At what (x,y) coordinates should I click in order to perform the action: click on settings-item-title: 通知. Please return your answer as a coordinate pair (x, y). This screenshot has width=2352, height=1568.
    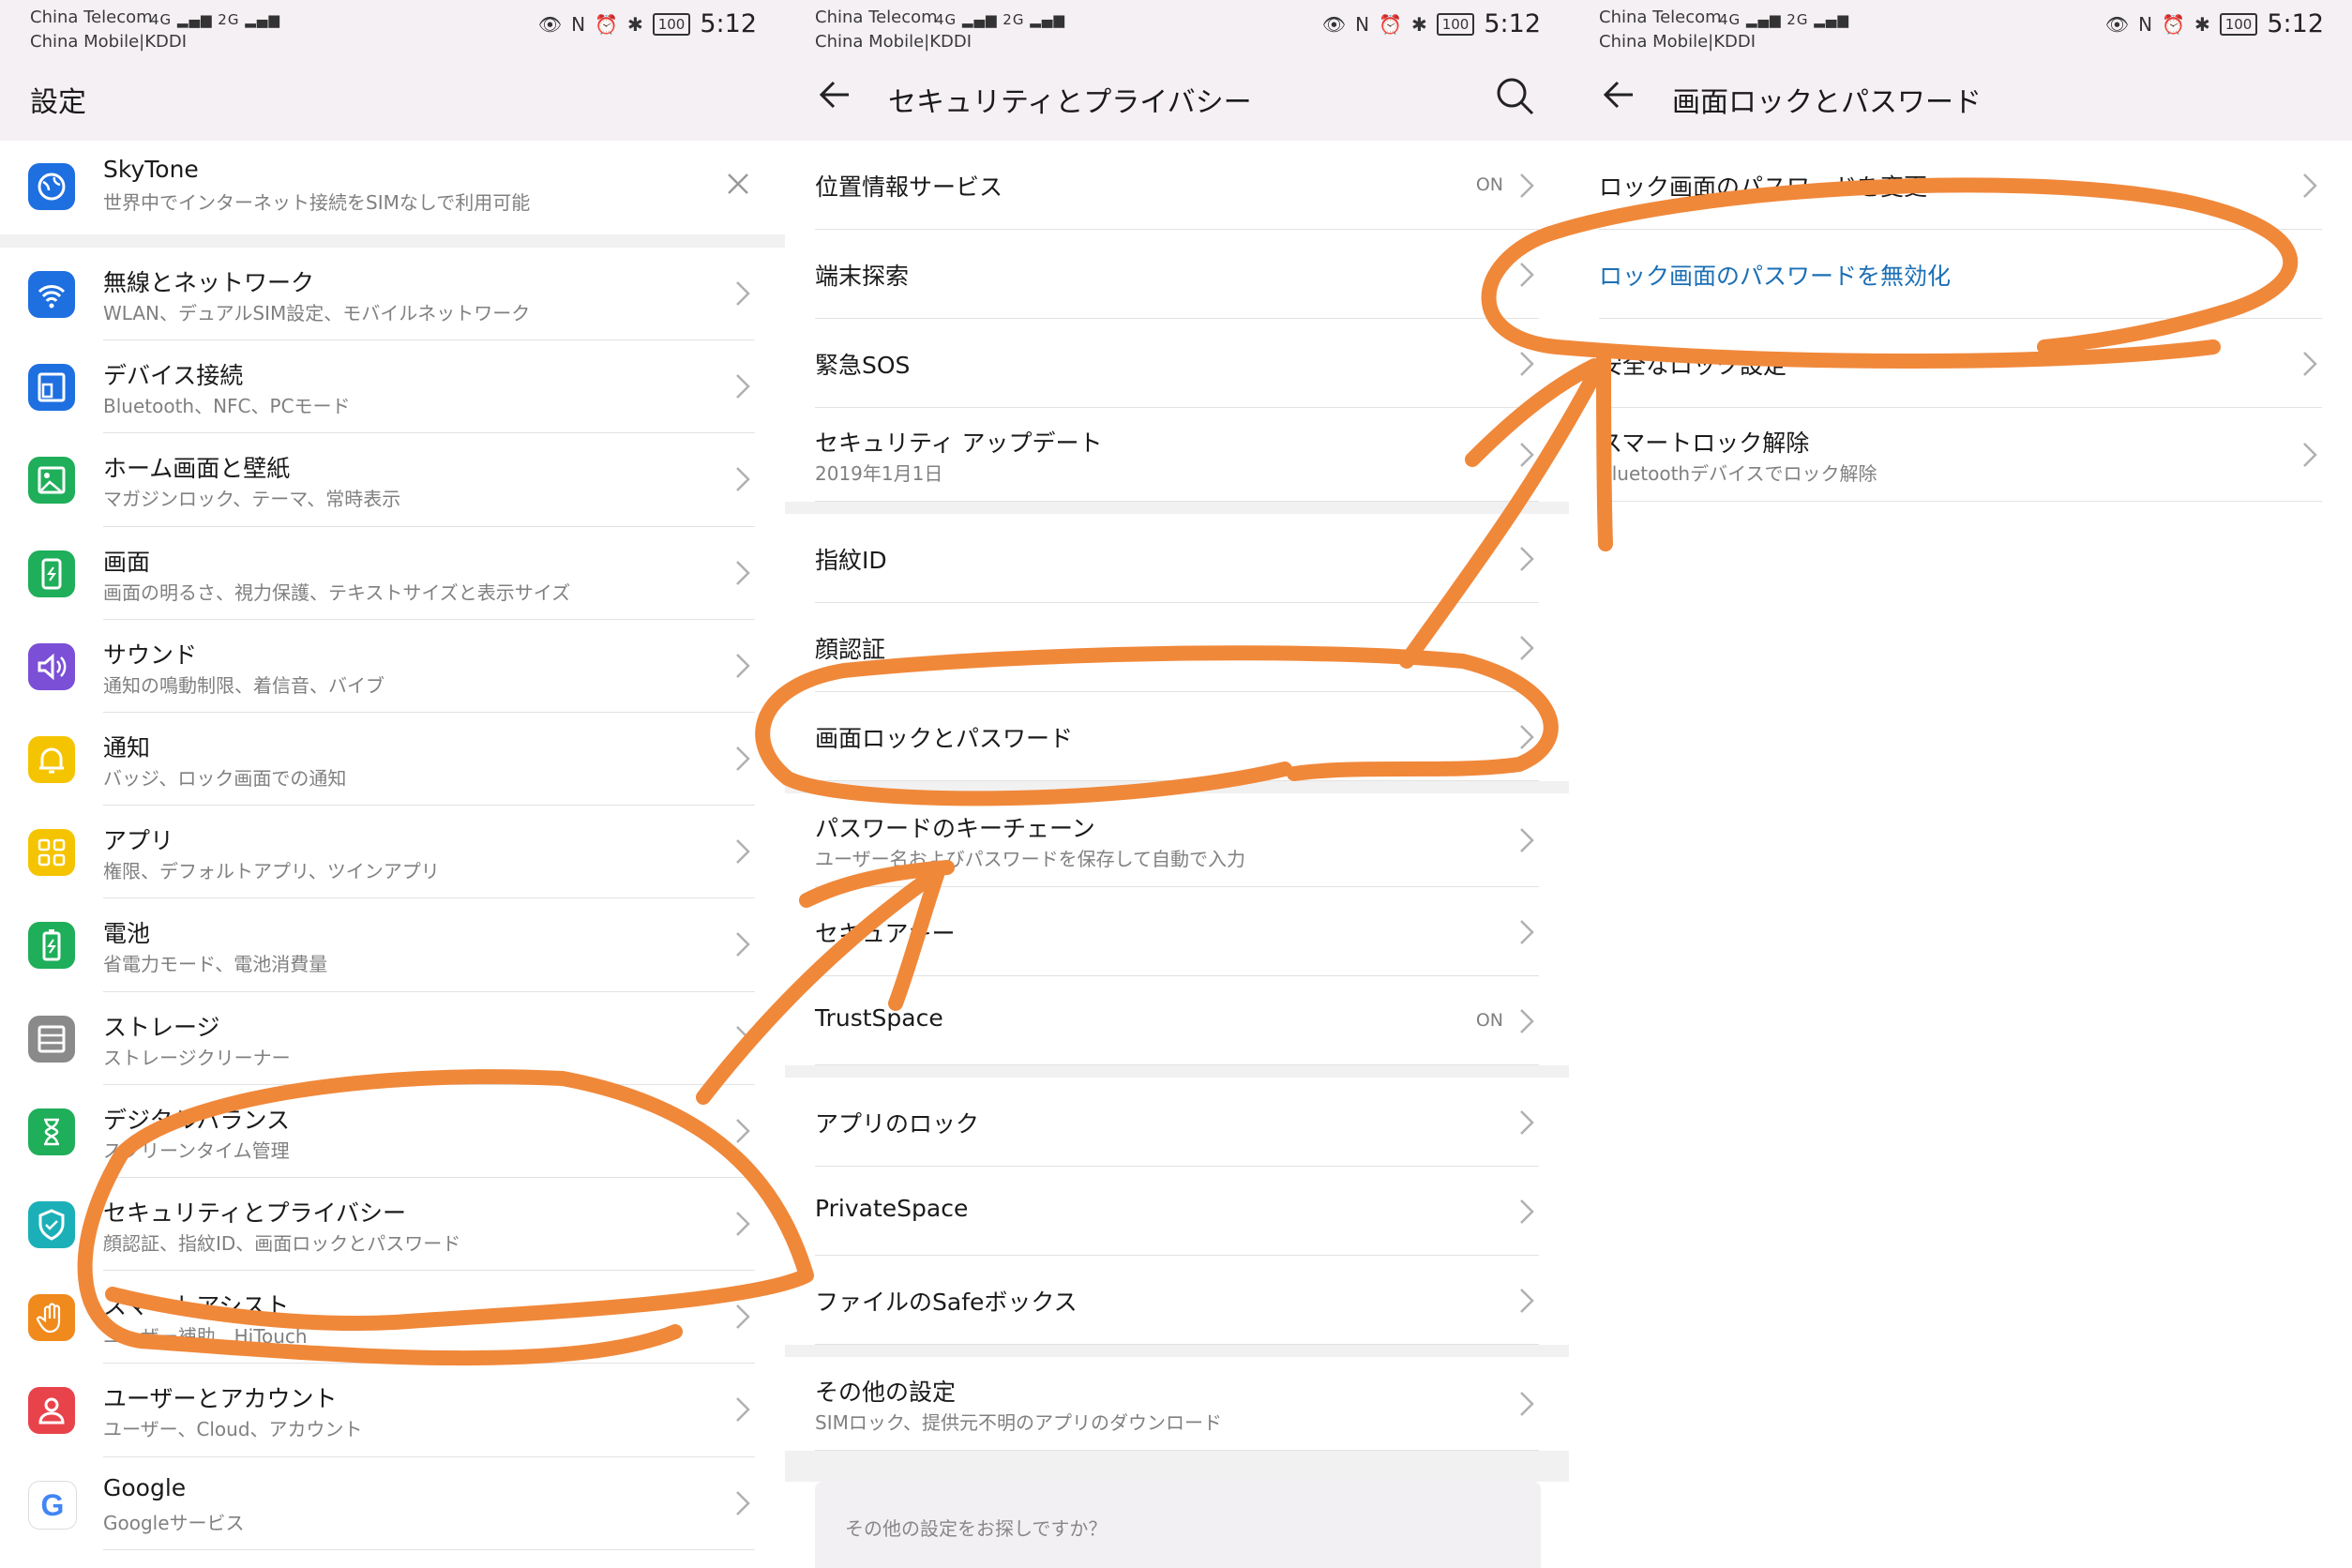
    Looking at the image, I should click on (127, 748).